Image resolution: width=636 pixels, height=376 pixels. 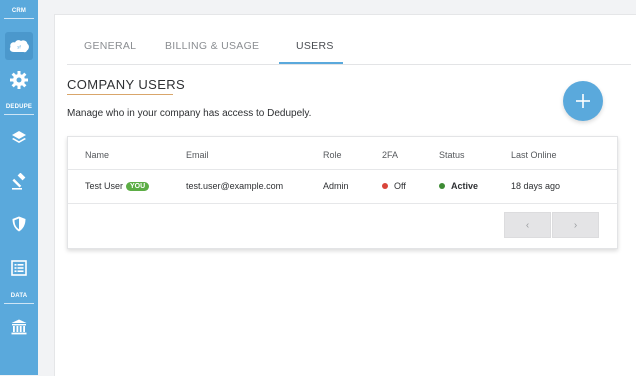 What do you see at coordinates (19, 11) in the screenshot?
I see `sidebar-section-crm: CRM` at bounding box center [19, 11].